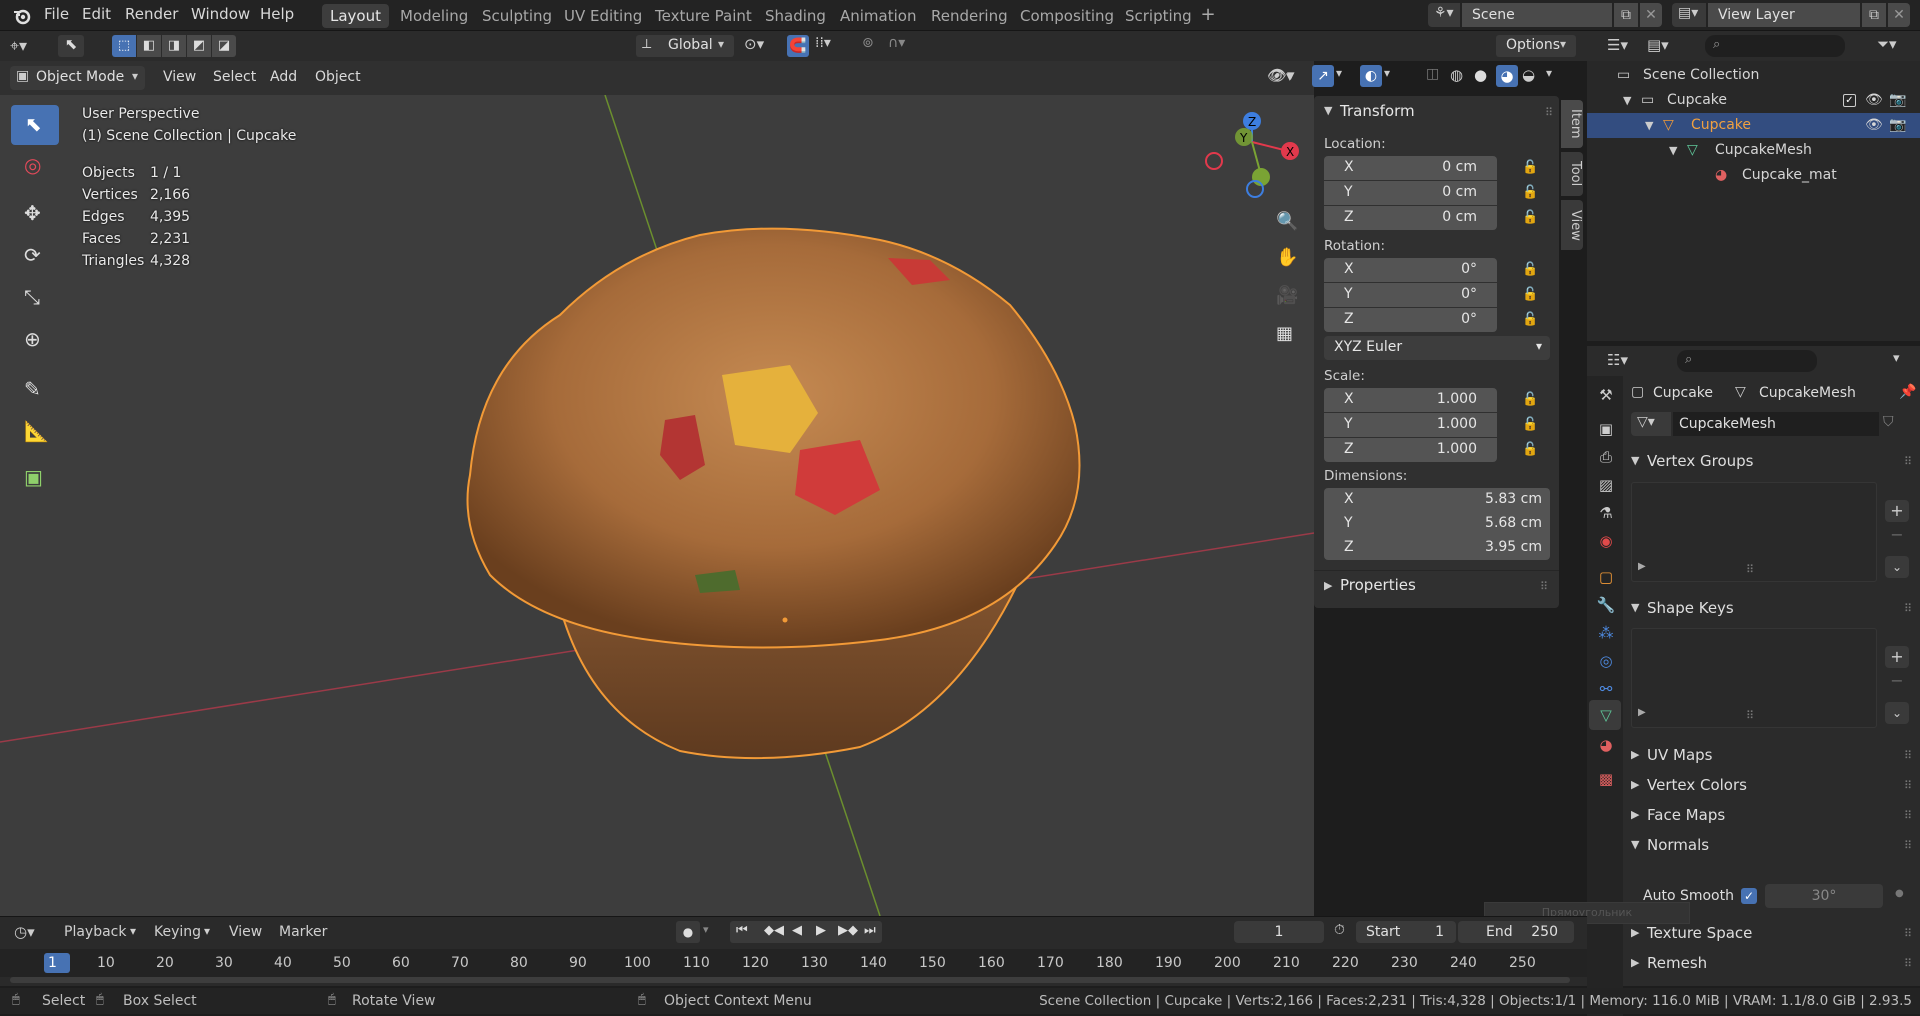 Image resolution: width=1920 pixels, height=1016 pixels. I want to click on shape-keys-list: ▶ ⠿, so click(1754, 678).